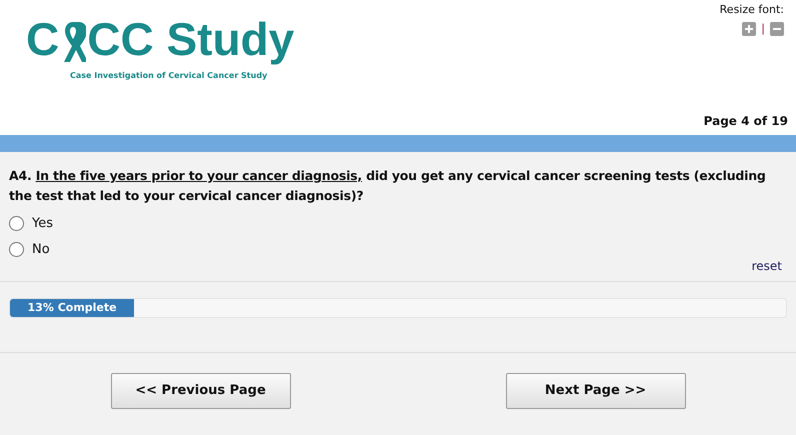  What do you see at coordinates (42, 224) in the screenshot?
I see `option-label: Yes` at bounding box center [42, 224].